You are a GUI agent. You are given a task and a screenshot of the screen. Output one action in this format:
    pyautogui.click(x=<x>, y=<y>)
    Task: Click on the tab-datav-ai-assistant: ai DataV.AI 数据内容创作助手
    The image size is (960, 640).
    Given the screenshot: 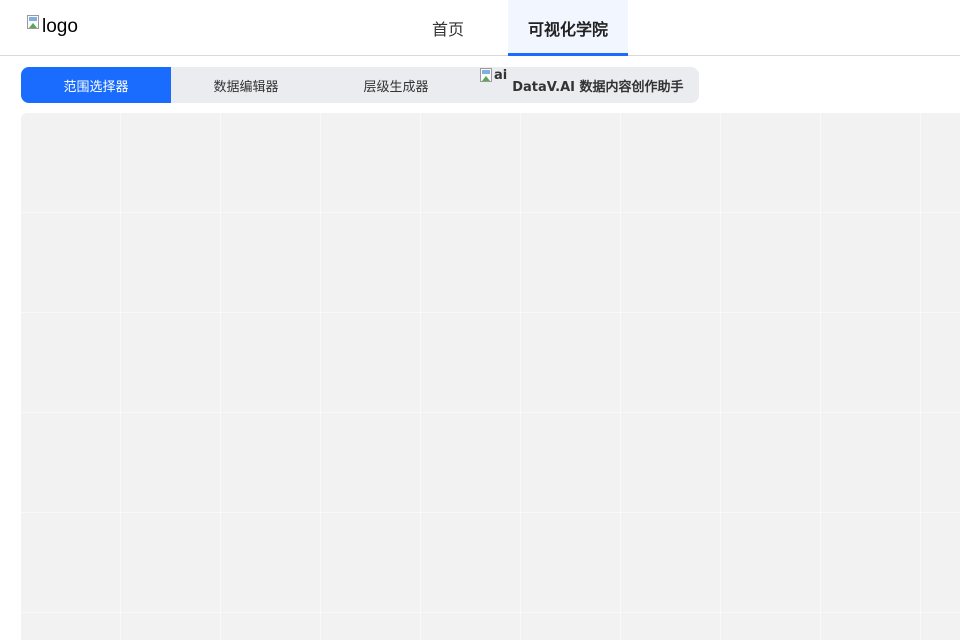 What is the action you would take?
    pyautogui.click(x=585, y=85)
    